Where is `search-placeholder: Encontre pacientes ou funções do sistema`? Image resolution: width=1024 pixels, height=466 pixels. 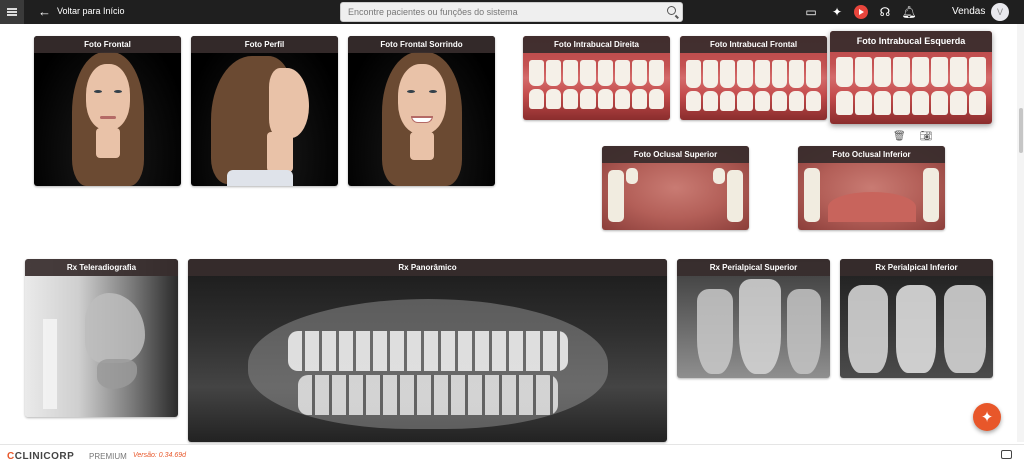 search-placeholder: Encontre pacientes ou funções do sistema is located at coordinates (433, 12).